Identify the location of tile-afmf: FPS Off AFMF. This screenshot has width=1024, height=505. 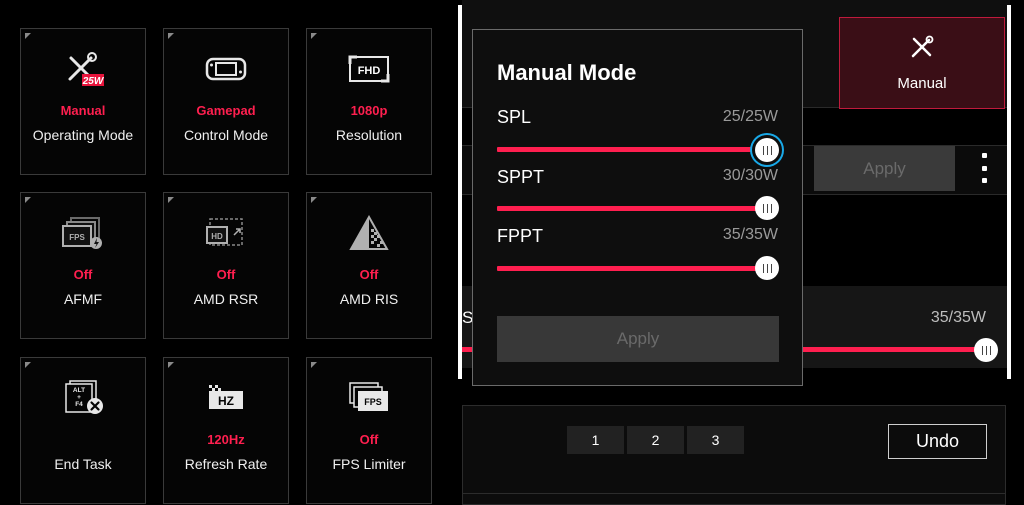
(83, 265).